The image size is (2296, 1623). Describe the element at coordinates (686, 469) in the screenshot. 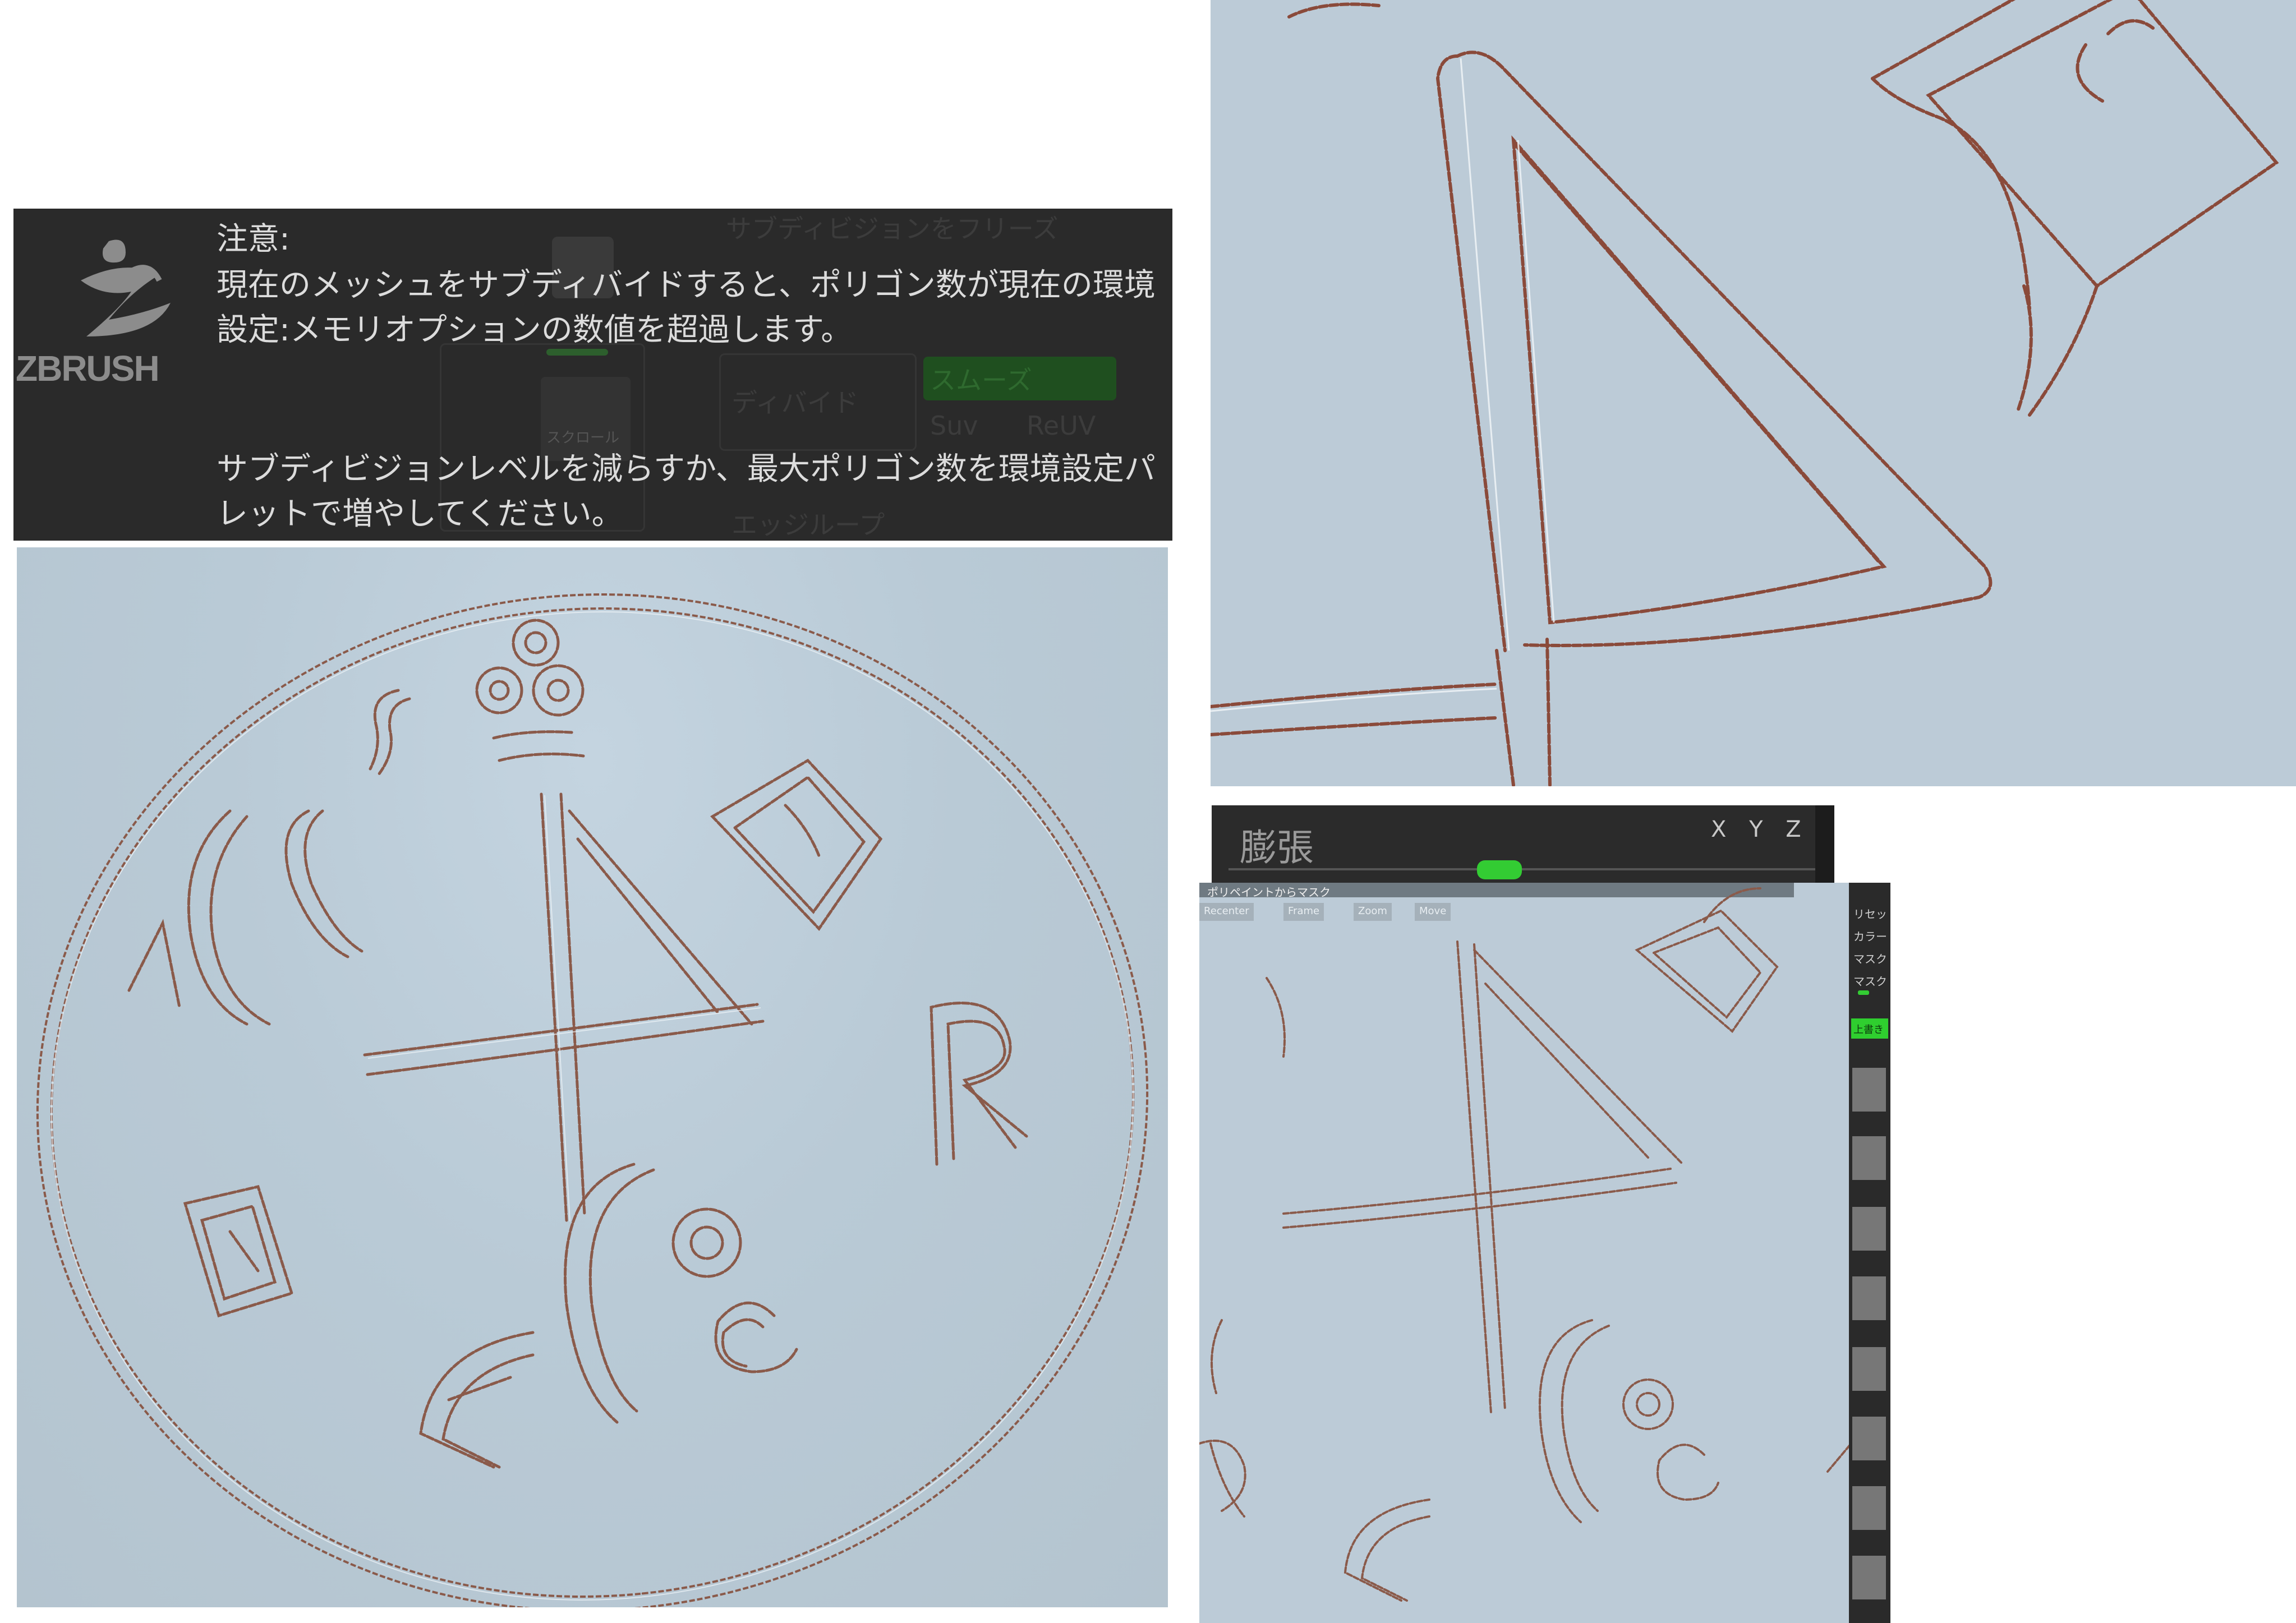

I see `dialog-advice-line1: サブディビジョンレベルを減らすか、最大ポリゴン数を環境設定パ` at that location.